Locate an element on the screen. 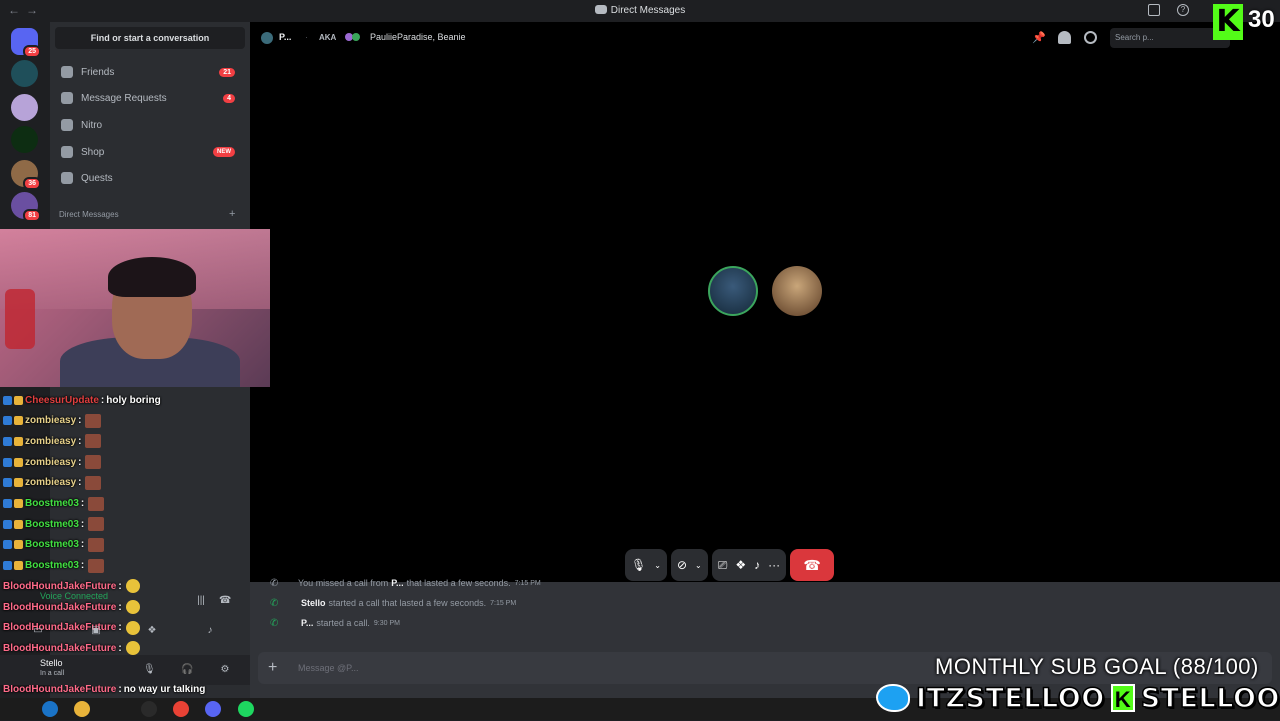  friends-icon is located at coordinates (67, 72).